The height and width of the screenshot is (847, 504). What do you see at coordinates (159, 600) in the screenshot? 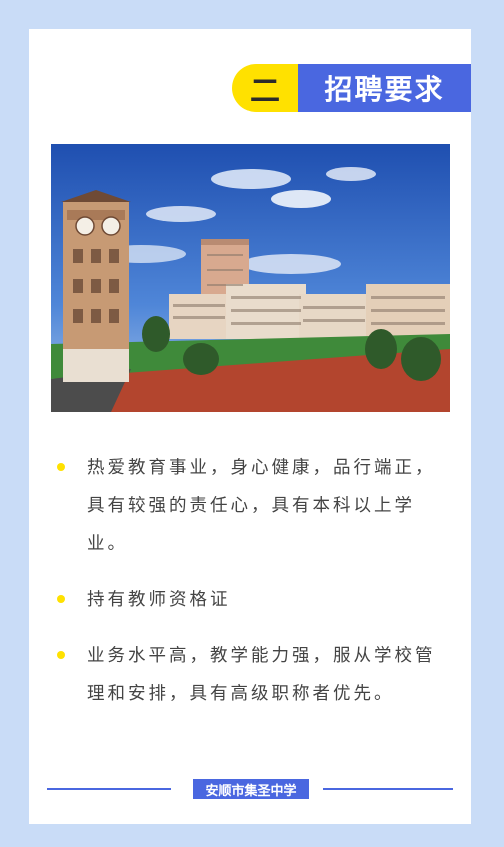
I see `requirement-text: 持有教师资格证` at bounding box center [159, 600].